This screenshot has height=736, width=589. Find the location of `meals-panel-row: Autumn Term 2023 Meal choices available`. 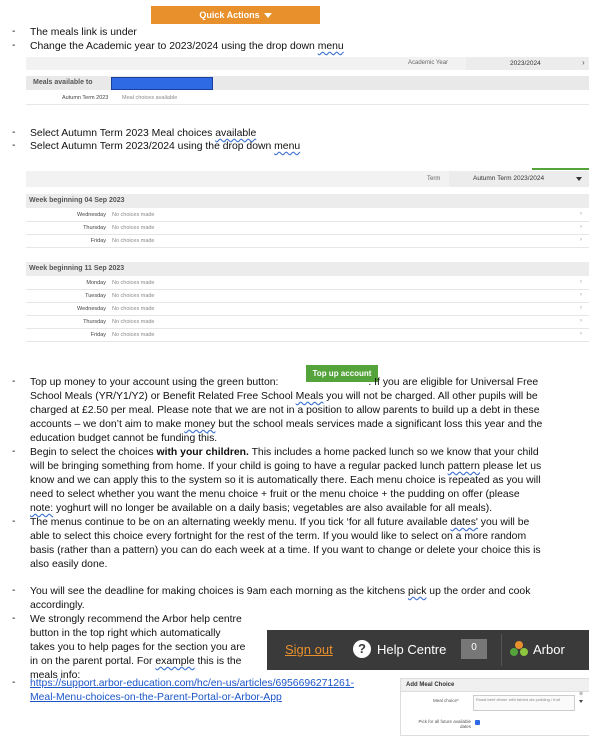

meals-panel-row: Autumn Term 2023 Meal choices available is located at coordinates (307, 98).